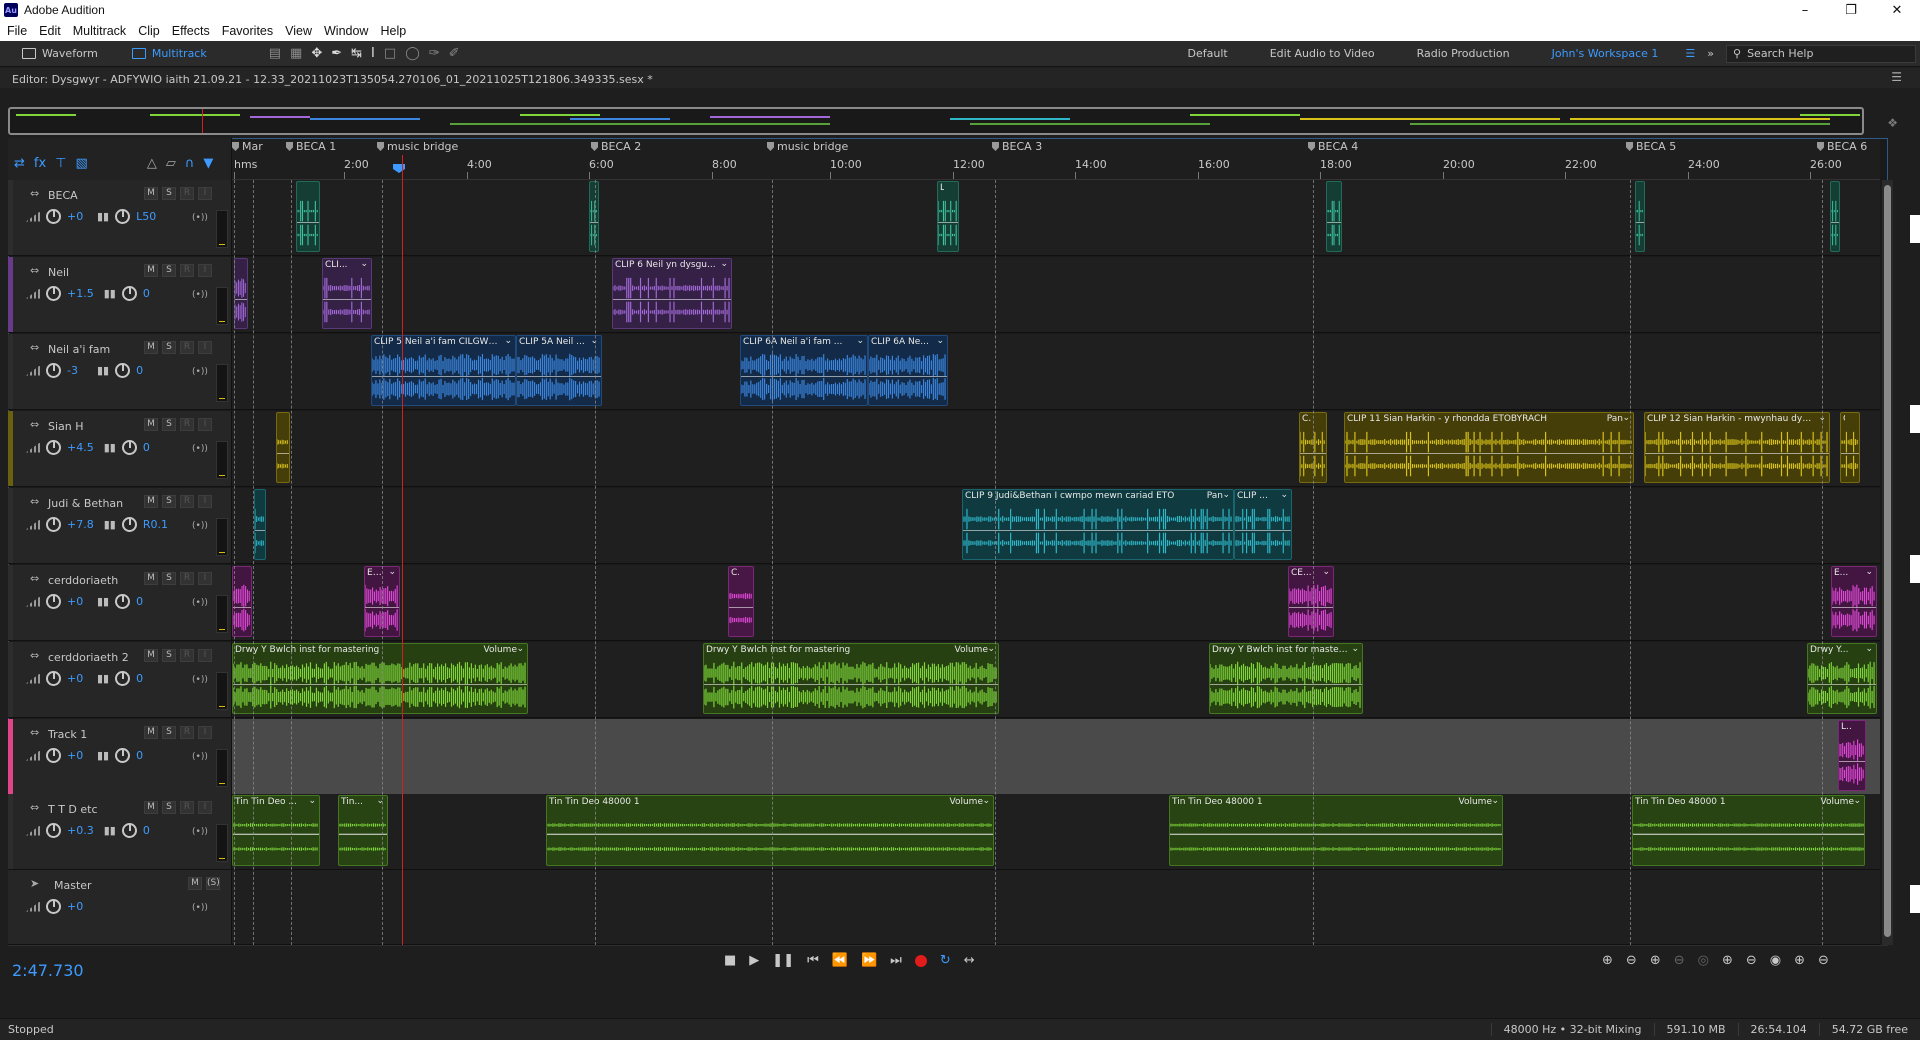 The width and height of the screenshot is (1920, 1040). Describe the element at coordinates (205, 193) in the screenshot. I see `beca-monitor-input-button: I` at that location.